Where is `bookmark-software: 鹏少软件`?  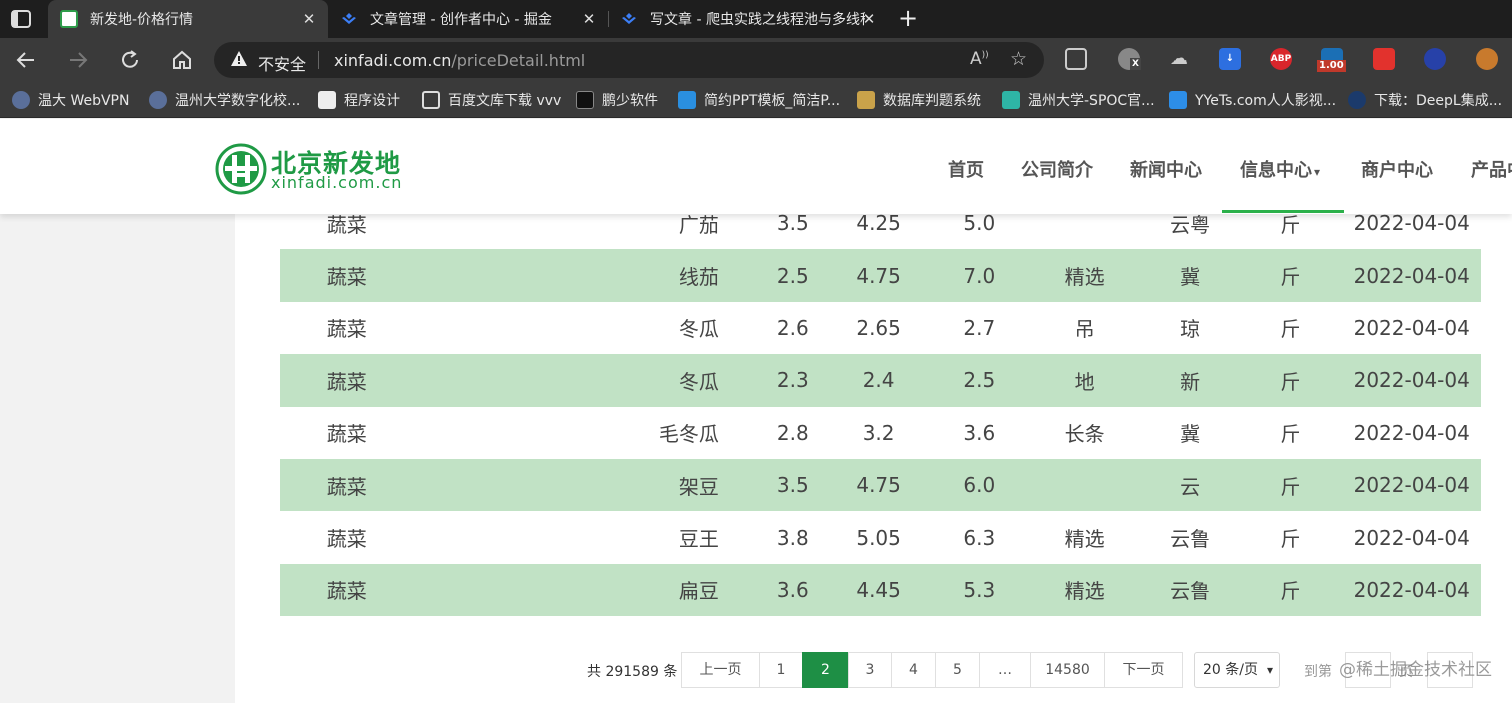
bookmark-software: 鹏少软件 is located at coordinates (617, 100).